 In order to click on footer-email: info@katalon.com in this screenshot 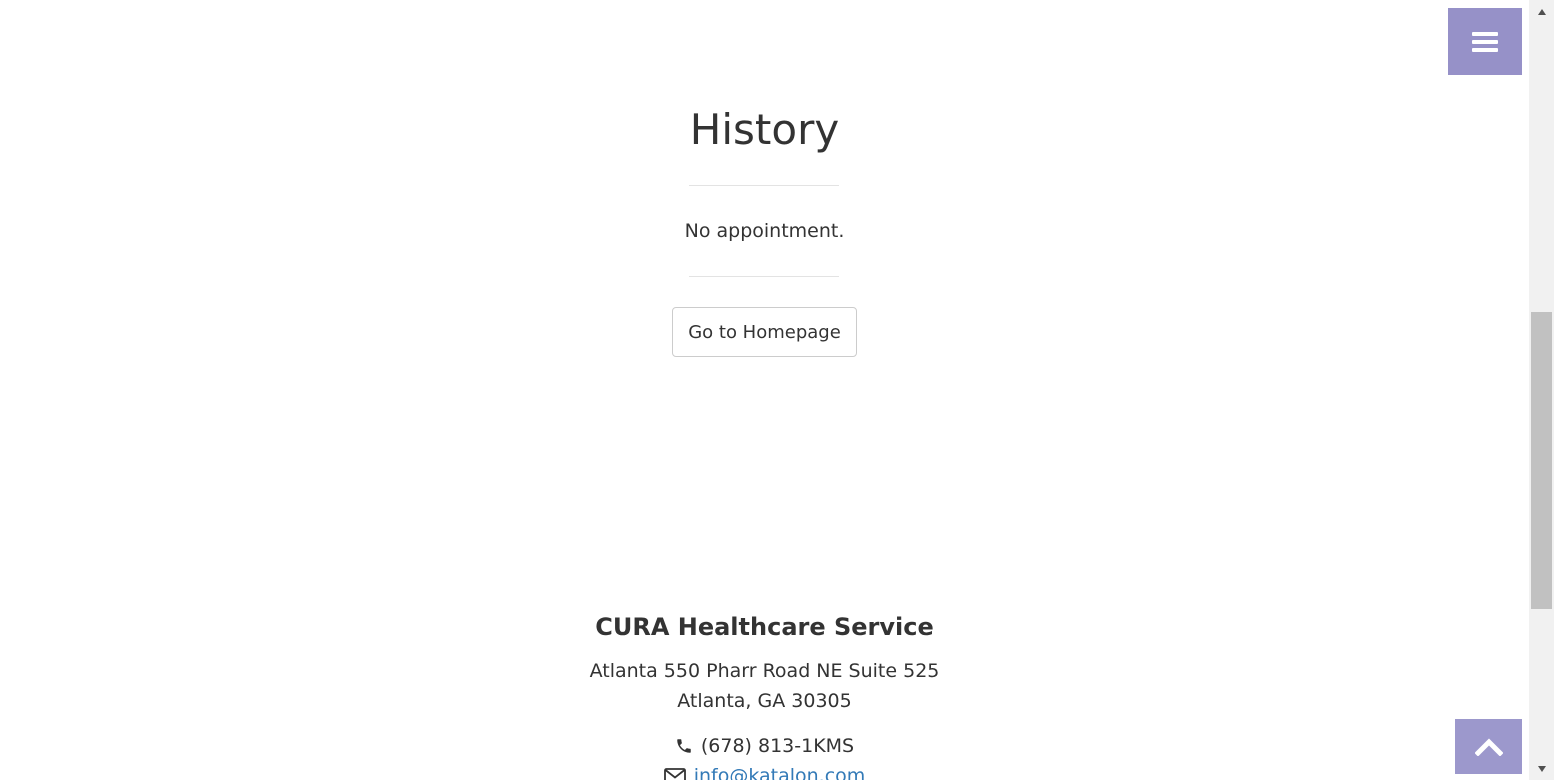, I will do `click(764, 770)`.